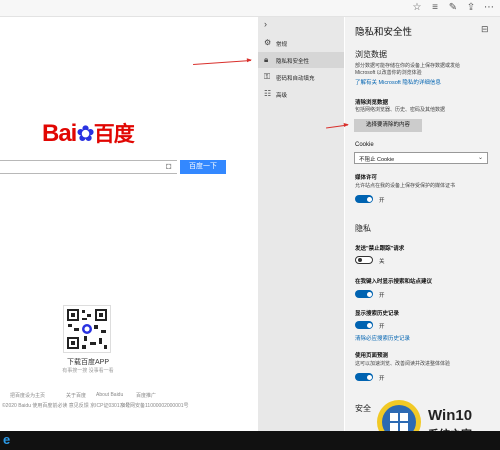 The width and height of the screenshot is (500, 450). What do you see at coordinates (268, 93) in the screenshot?
I see `sliders-icon: ☷` at bounding box center [268, 93].